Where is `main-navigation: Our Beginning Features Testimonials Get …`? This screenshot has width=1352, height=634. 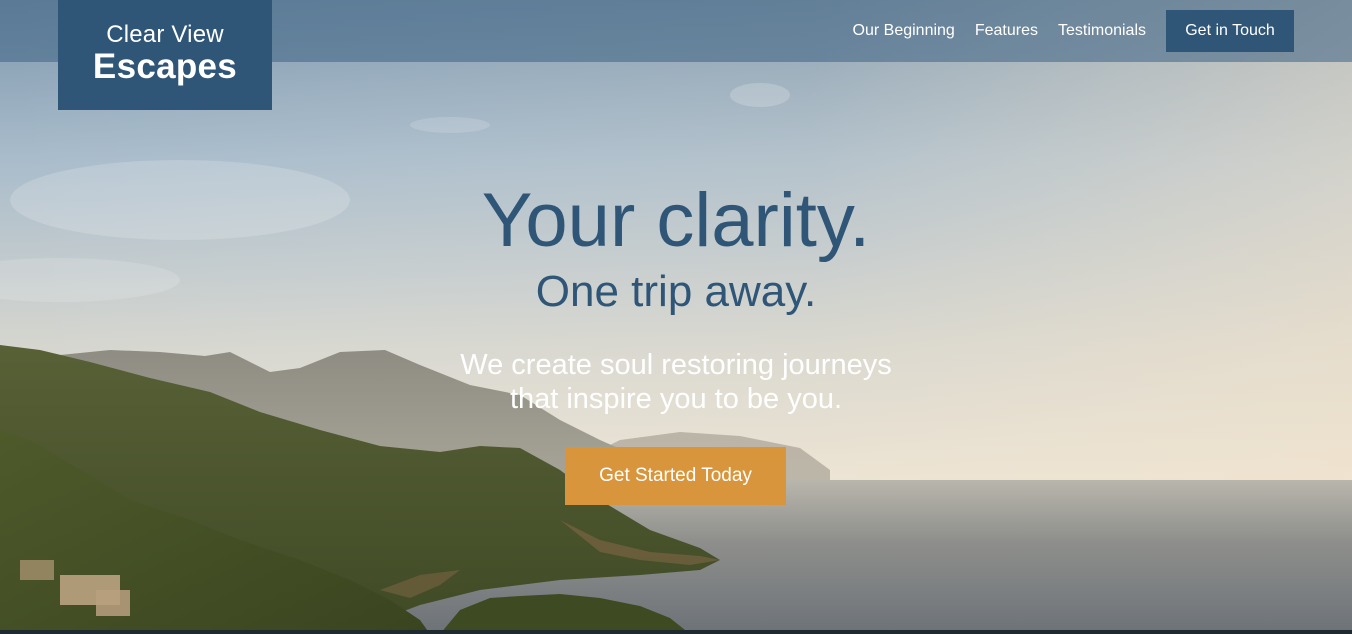 main-navigation: Our Beginning Features Testimonials Get … is located at coordinates (1063, 31).